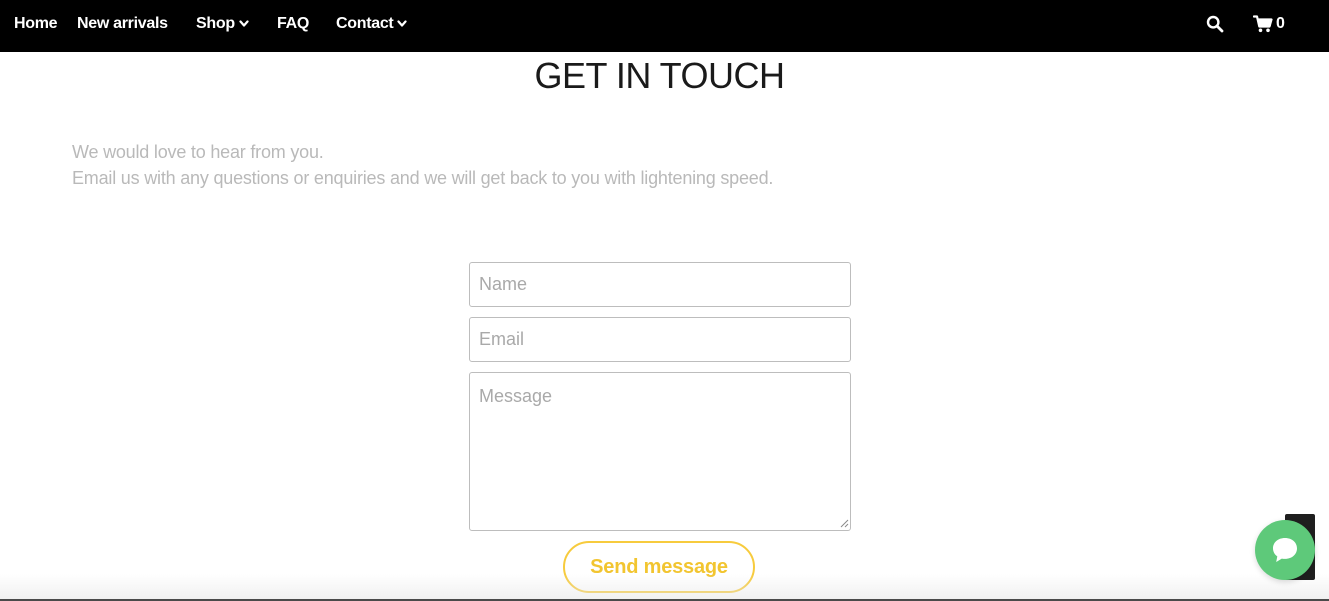  Describe the element at coordinates (365, 23) in the screenshot. I see `nav-contact-label: Contact` at that location.